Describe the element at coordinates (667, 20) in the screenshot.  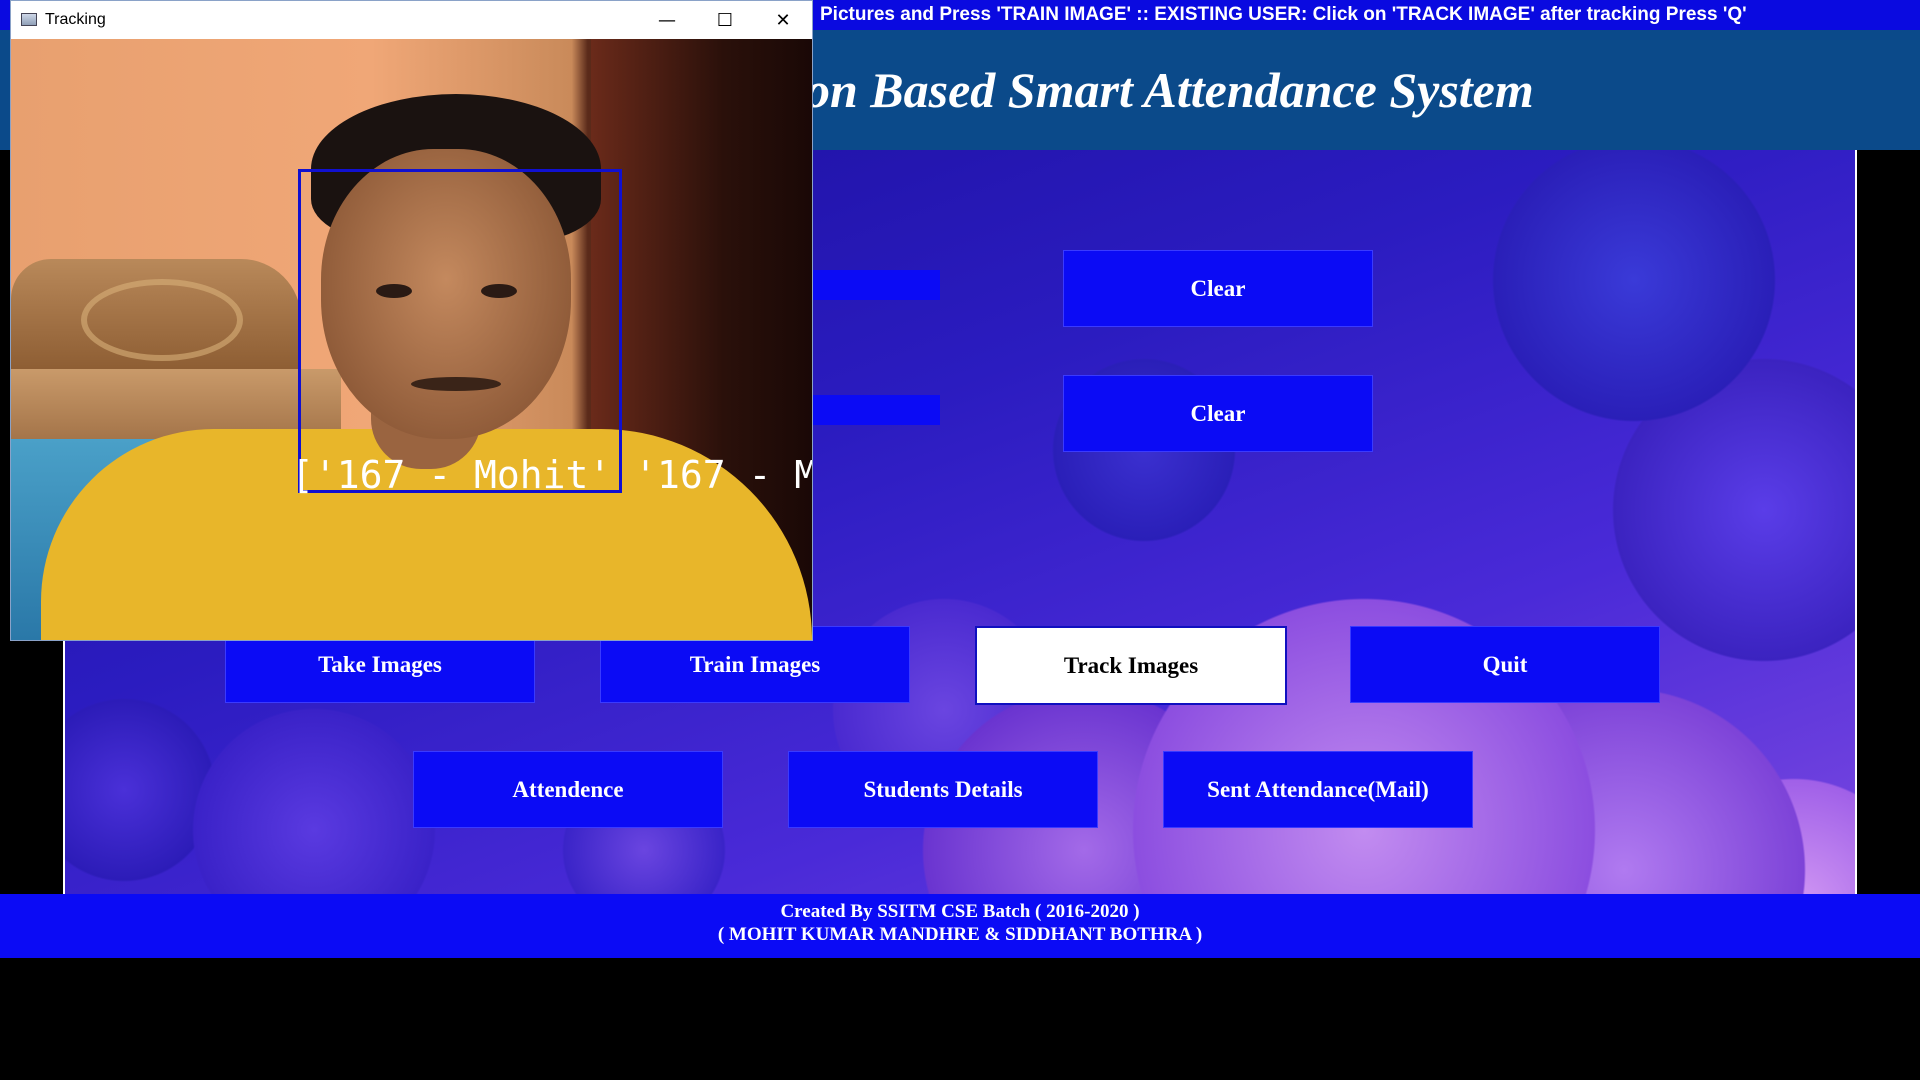
I see `minimize-icon: —` at that location.